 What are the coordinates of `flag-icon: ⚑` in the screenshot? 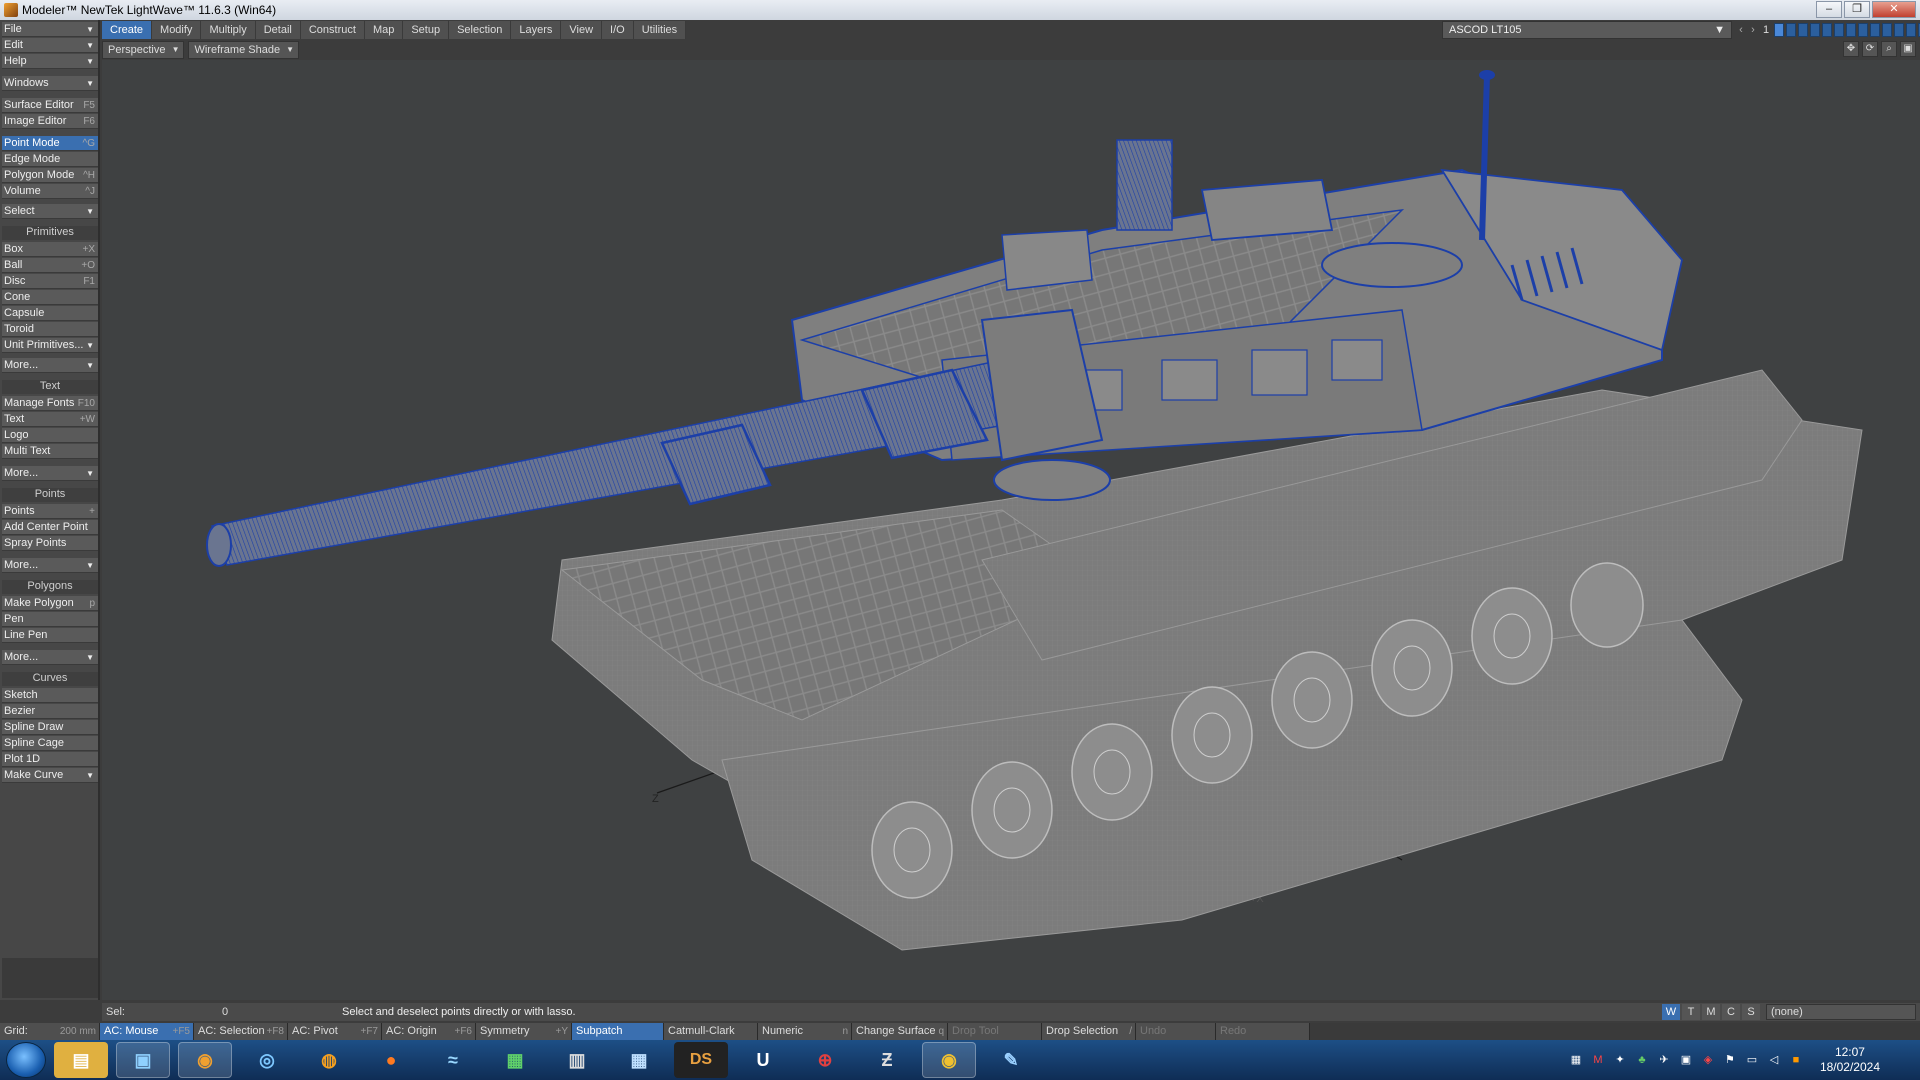 It's located at (1730, 1060).